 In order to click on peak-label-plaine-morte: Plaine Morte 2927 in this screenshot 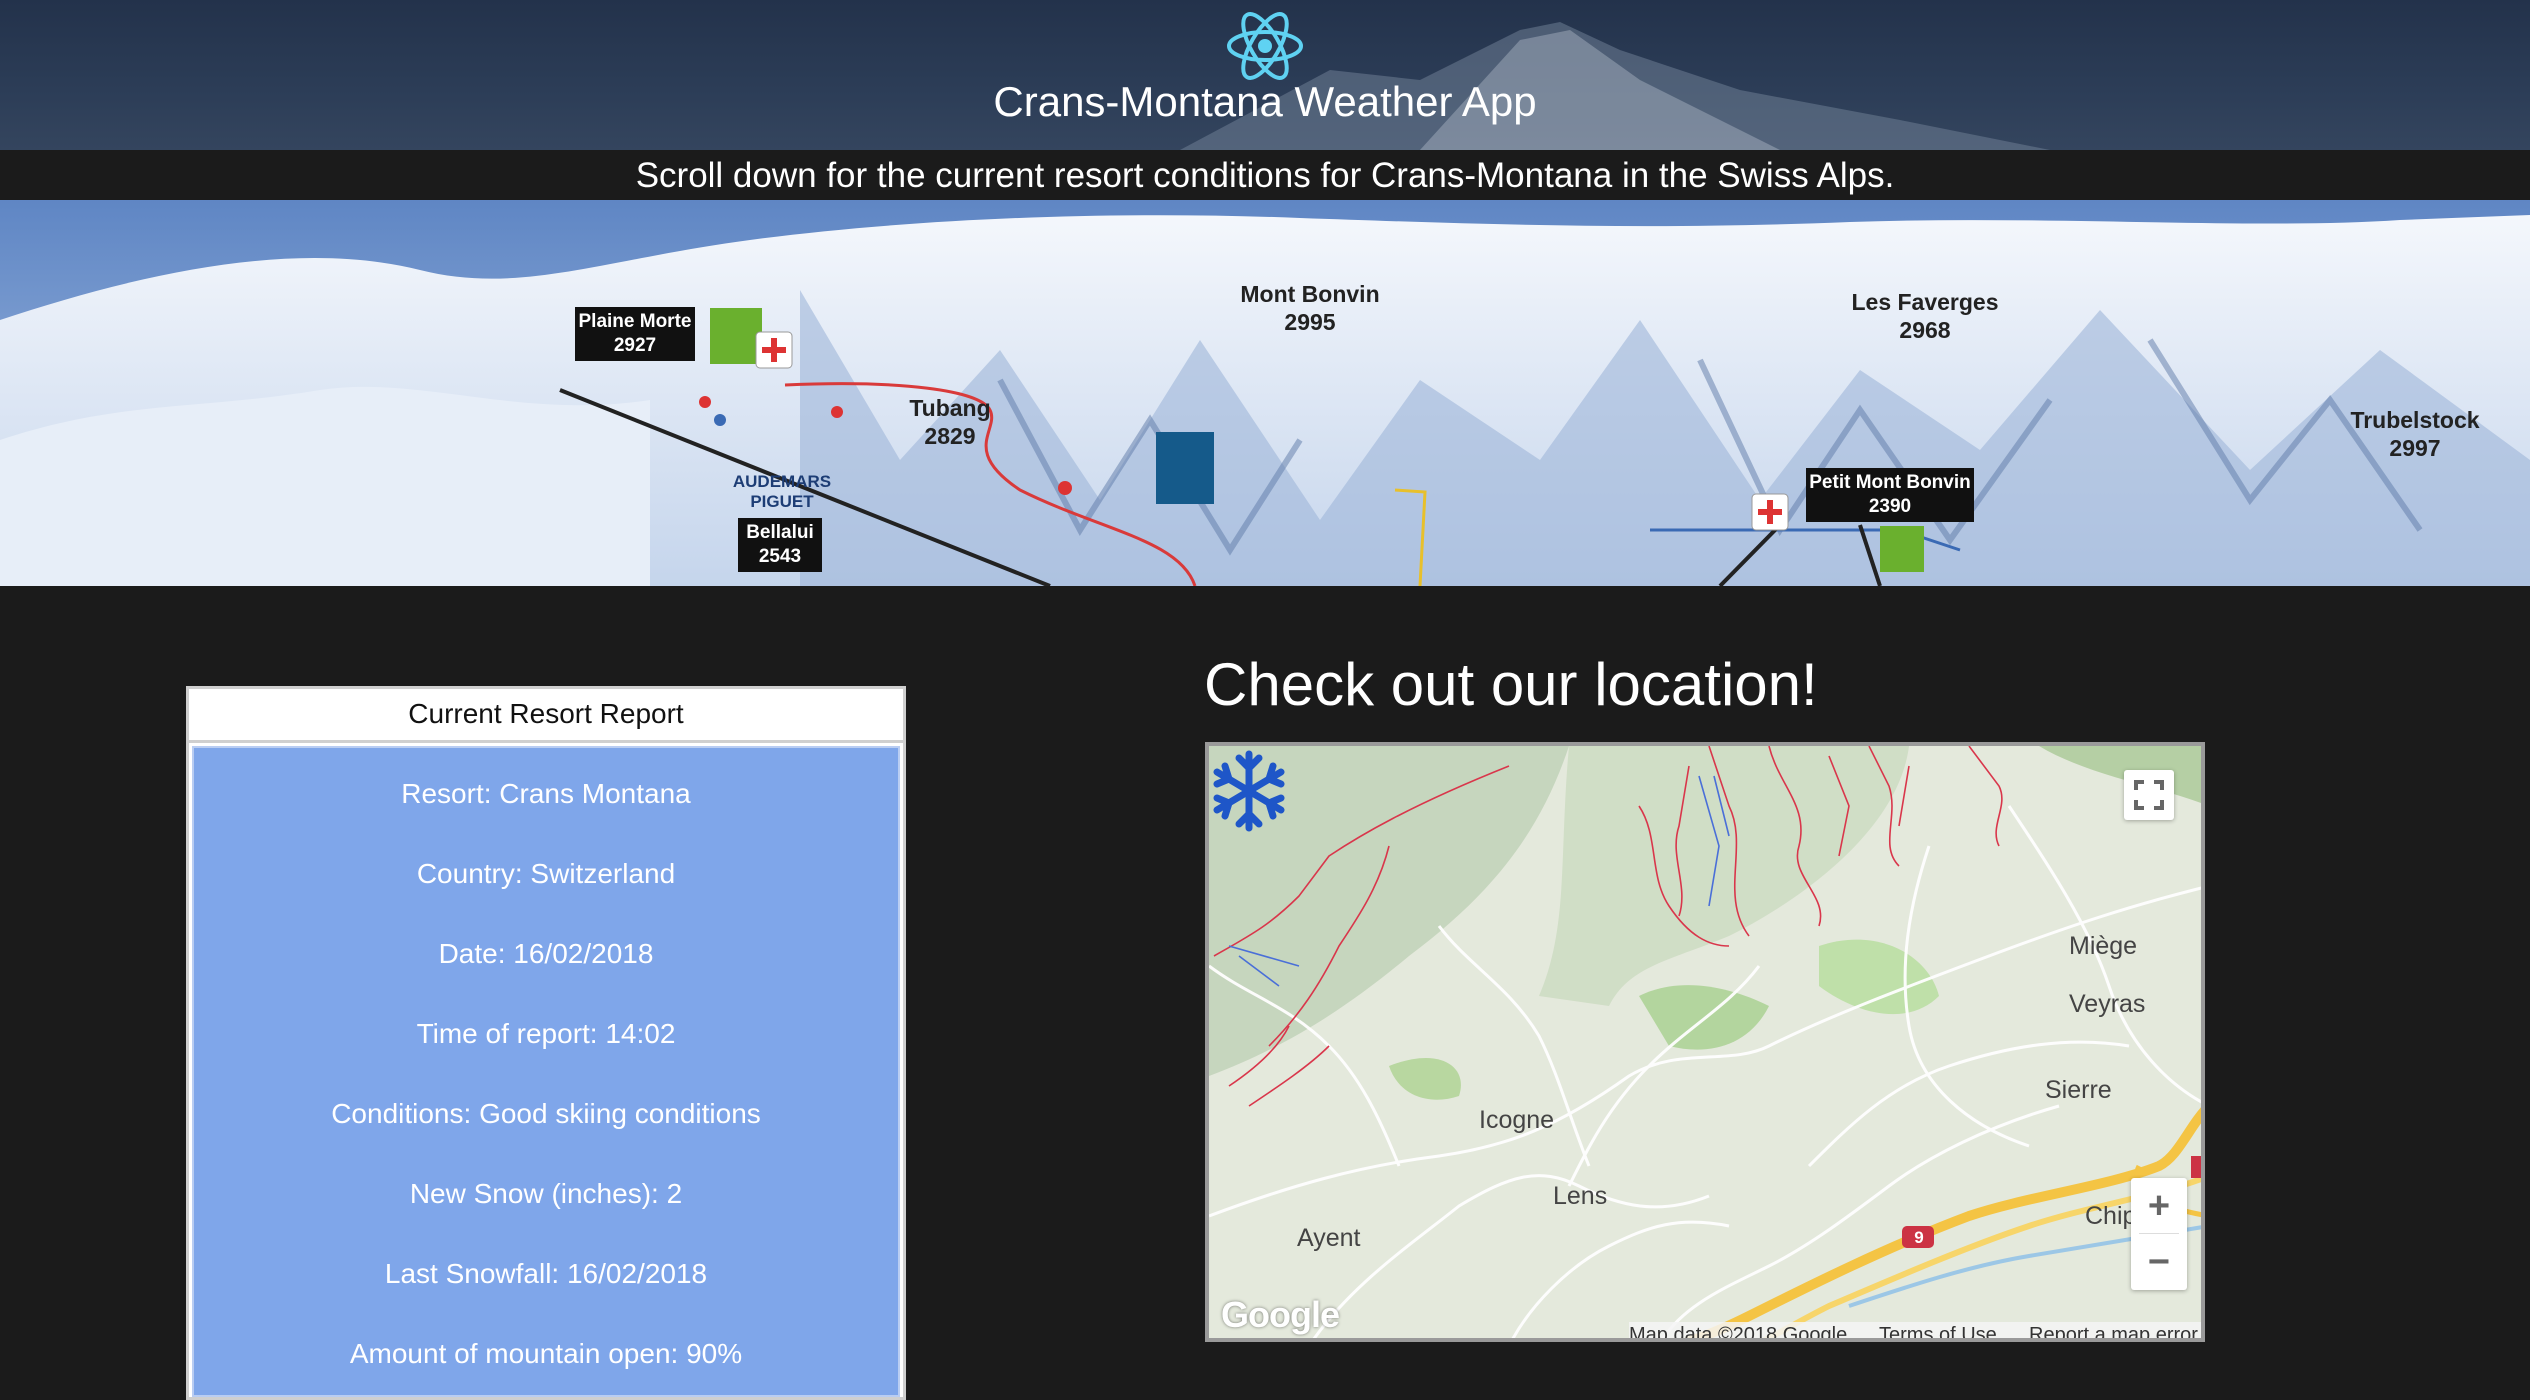, I will do `click(635, 334)`.